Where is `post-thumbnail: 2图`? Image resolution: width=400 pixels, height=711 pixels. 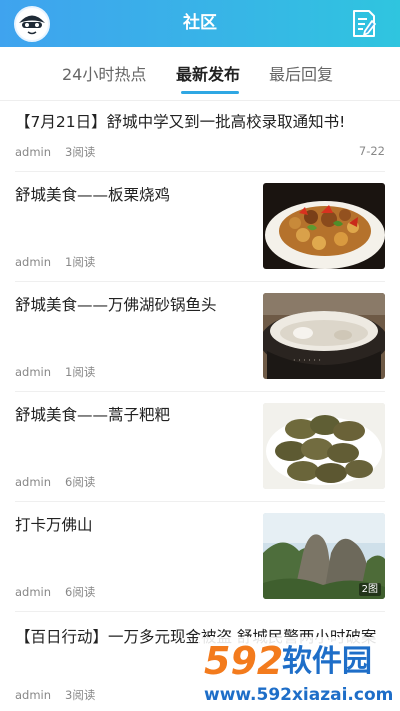
post-thumbnail: 2图 is located at coordinates (324, 556).